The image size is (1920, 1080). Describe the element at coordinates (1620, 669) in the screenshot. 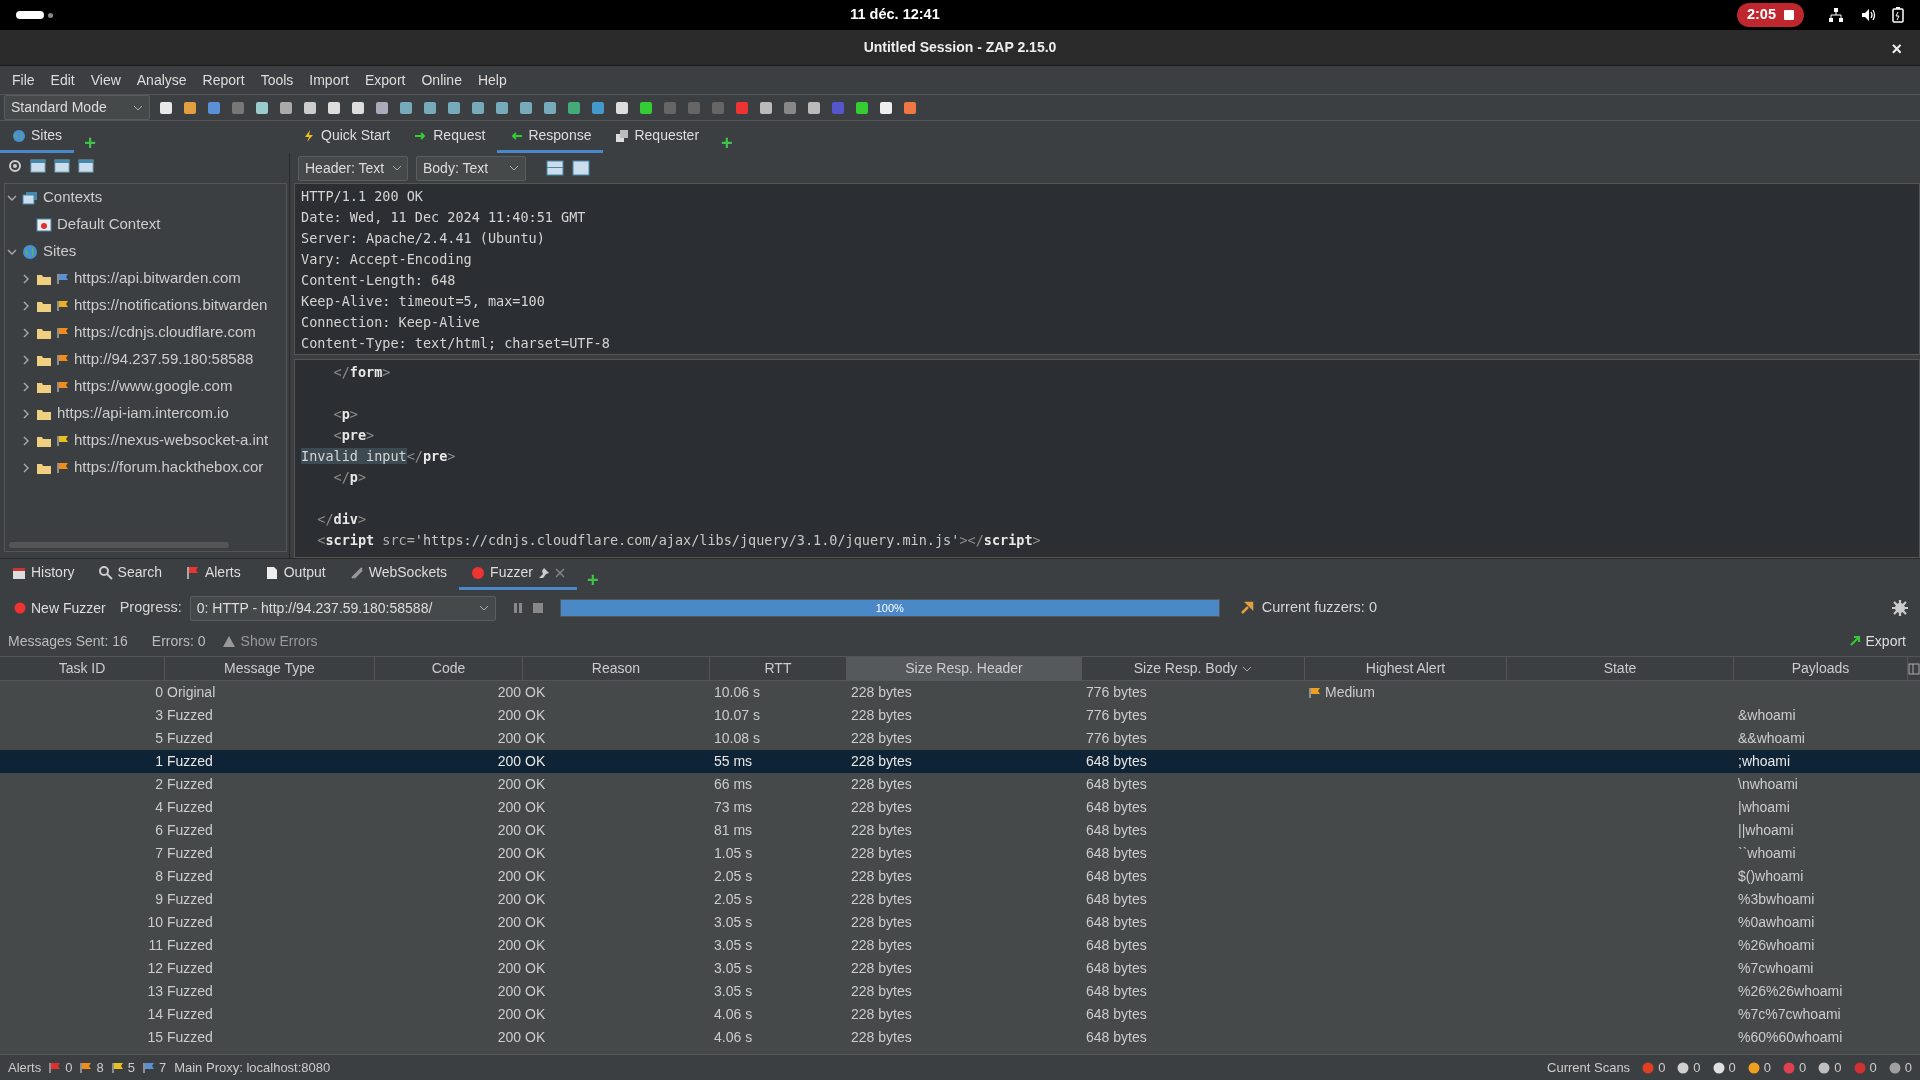

I see `column-header: State` at that location.